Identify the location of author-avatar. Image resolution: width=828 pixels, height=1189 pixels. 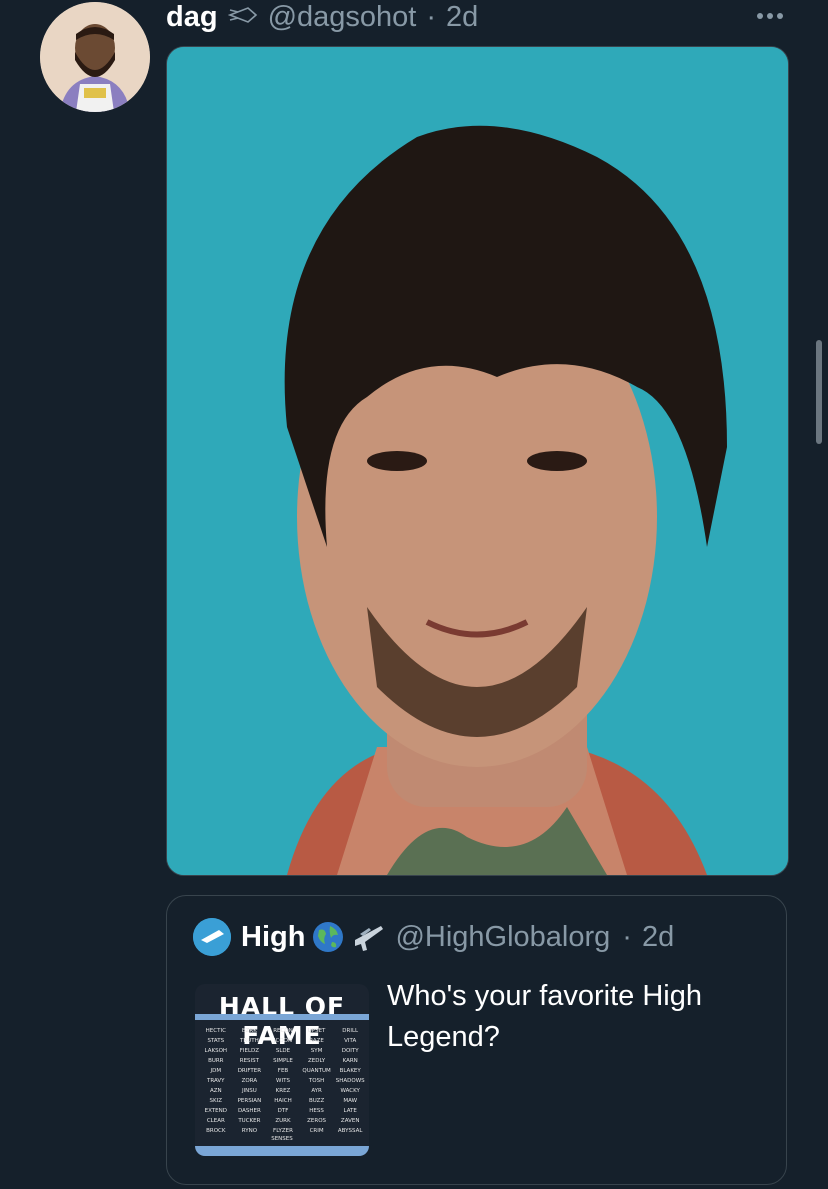
(95, 57).